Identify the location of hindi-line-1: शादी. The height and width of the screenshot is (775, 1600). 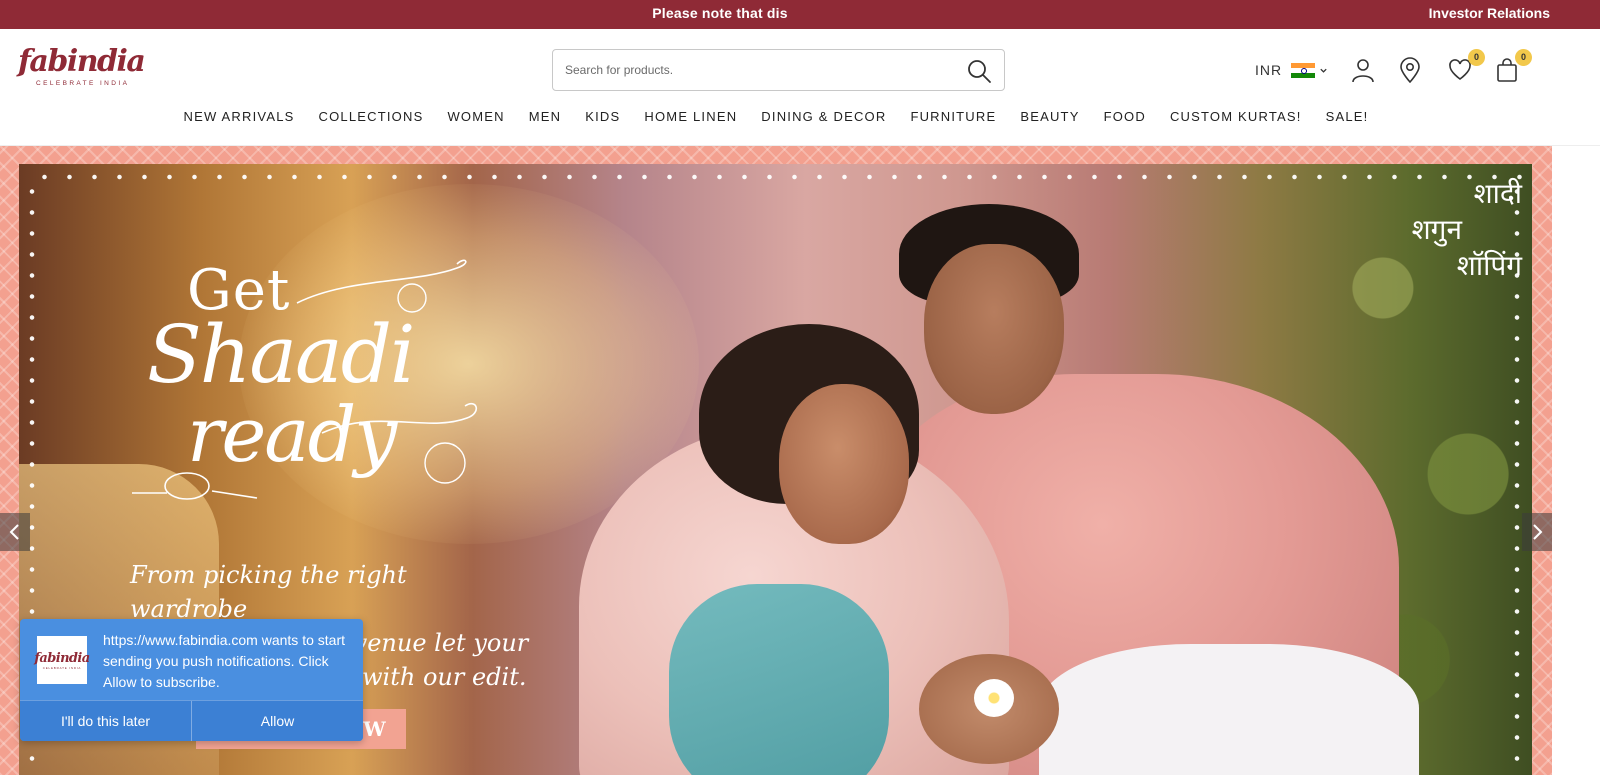
(1497, 193).